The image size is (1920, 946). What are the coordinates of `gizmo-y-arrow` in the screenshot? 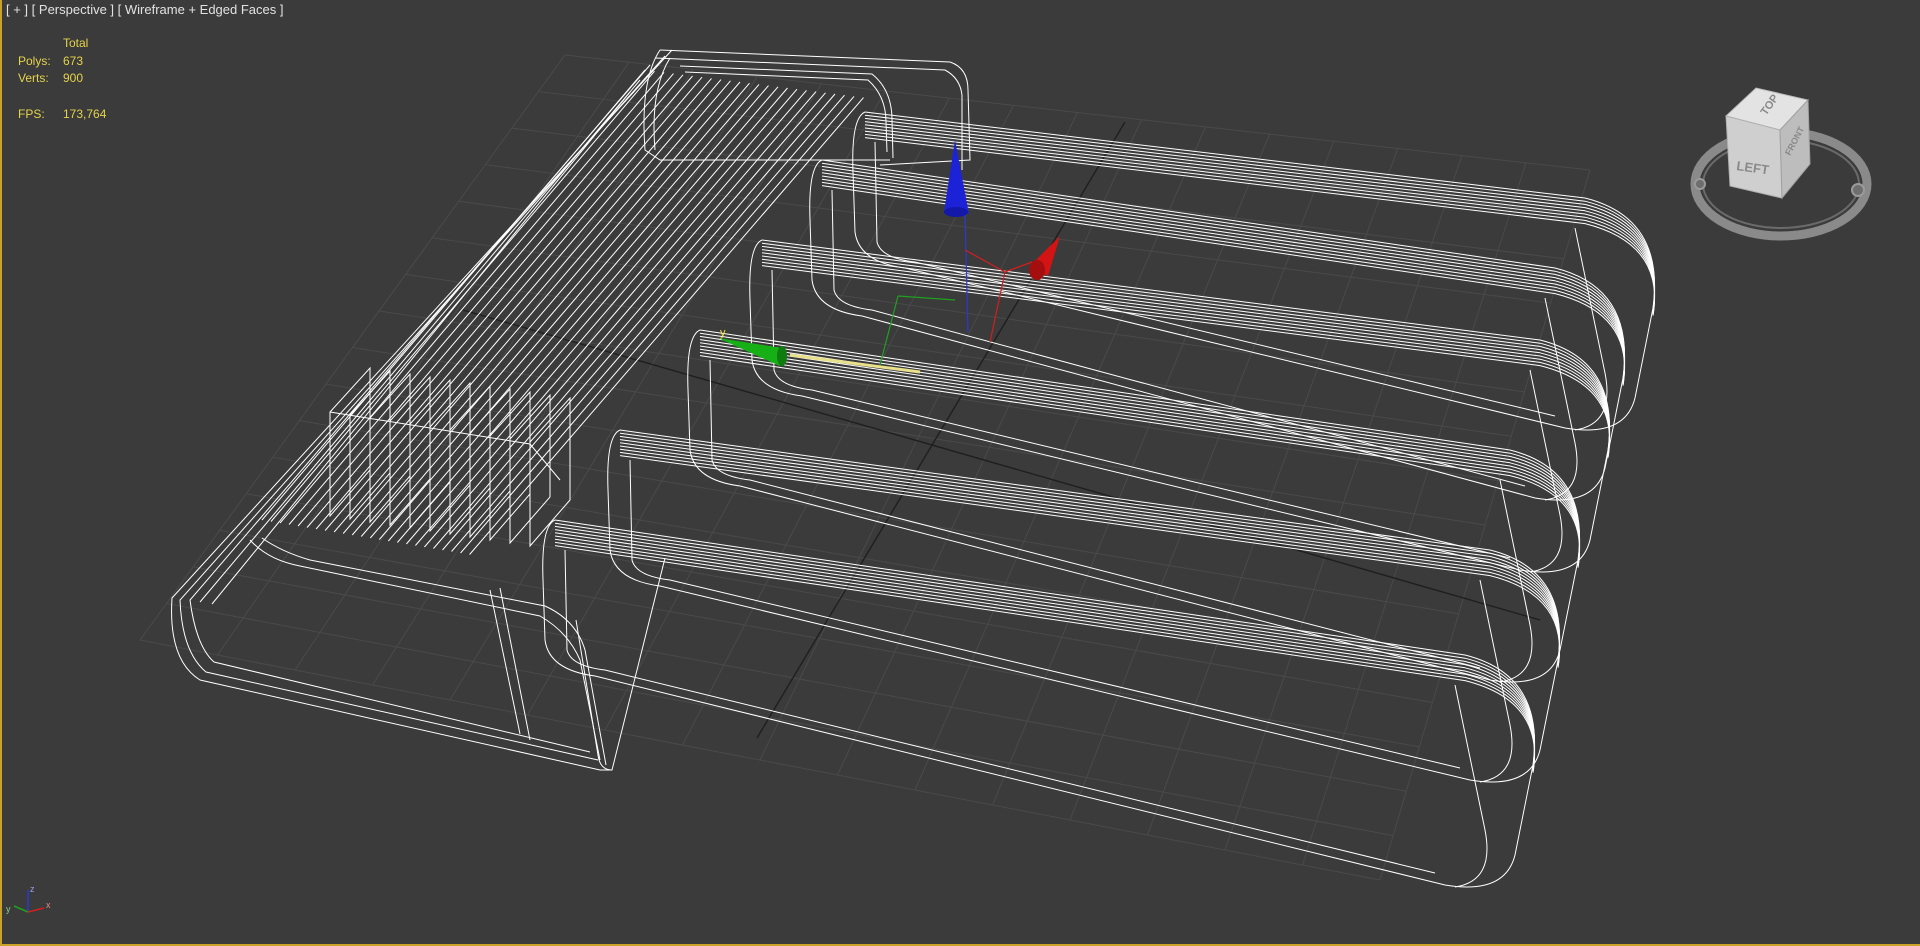 It's located at (750, 352).